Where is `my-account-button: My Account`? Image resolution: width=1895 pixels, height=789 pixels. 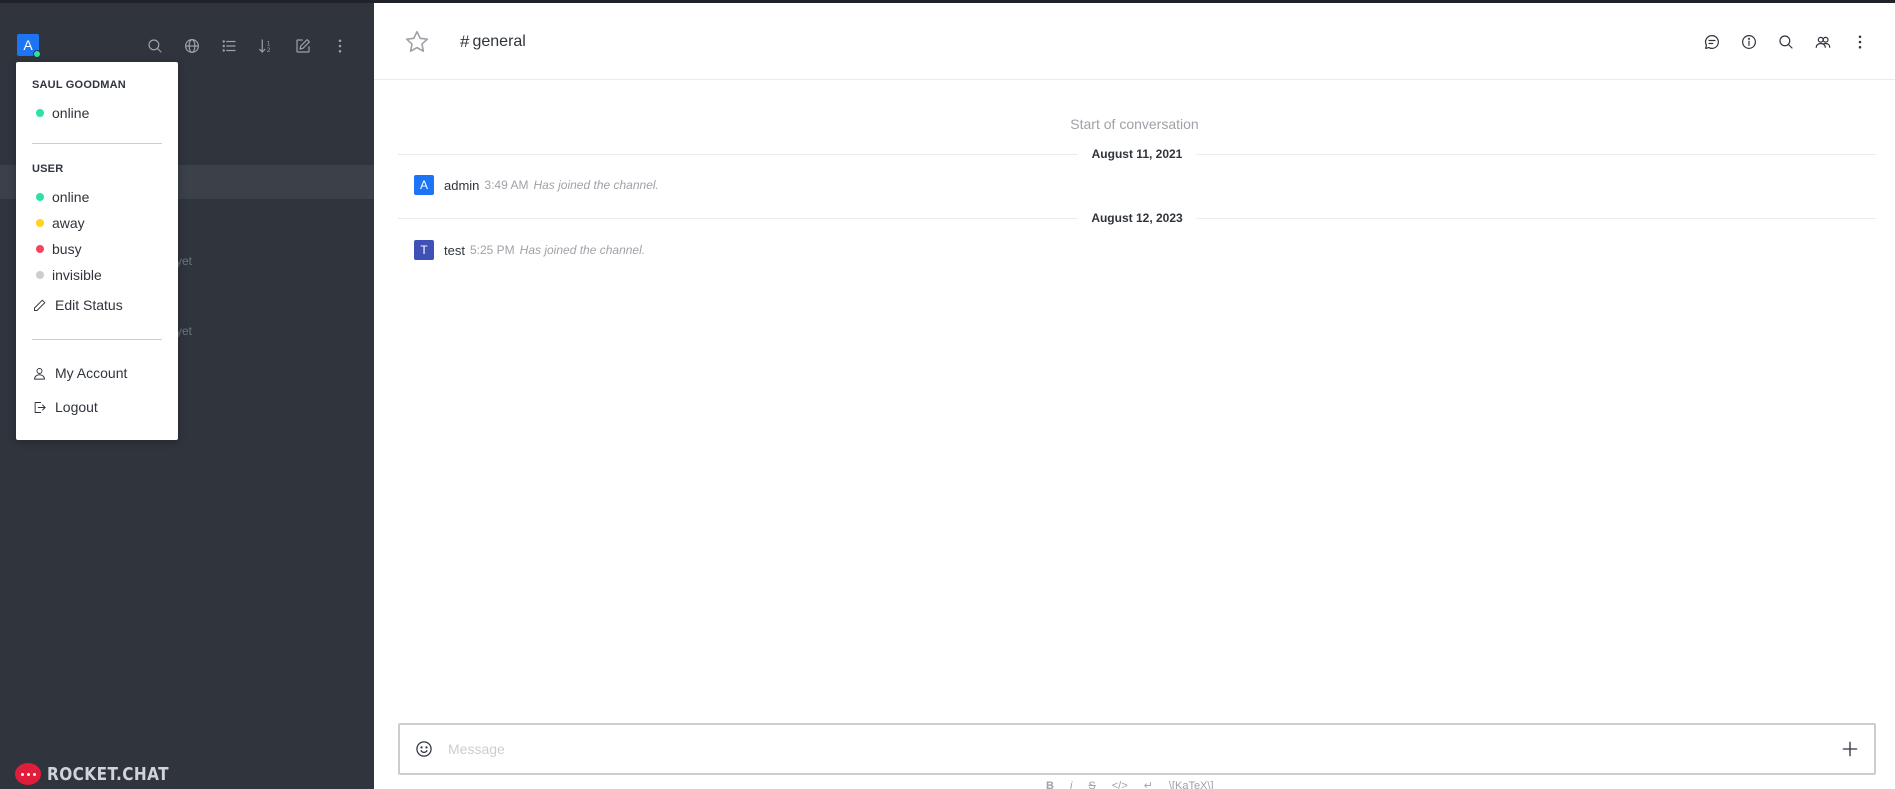
my-account-button: My Account is located at coordinates (79, 373).